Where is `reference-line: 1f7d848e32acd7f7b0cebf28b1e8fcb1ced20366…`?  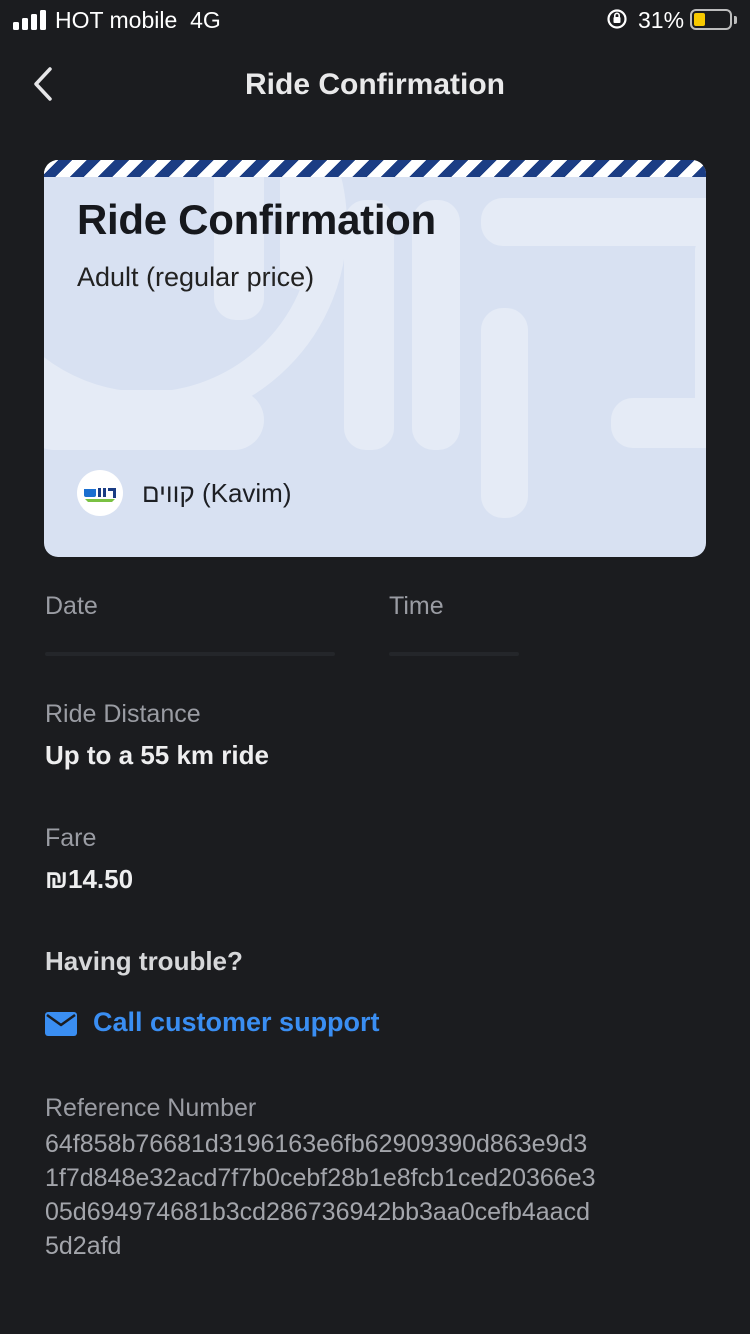 reference-line: 1f7d848e32acd7f7b0cebf28b1e8fcb1ced20366… is located at coordinates (320, 1178).